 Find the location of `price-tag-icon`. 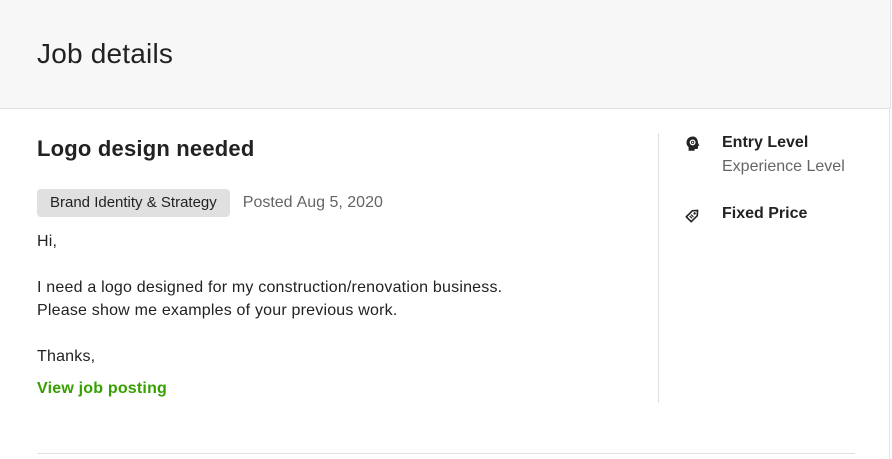

price-tag-icon is located at coordinates (693, 215).